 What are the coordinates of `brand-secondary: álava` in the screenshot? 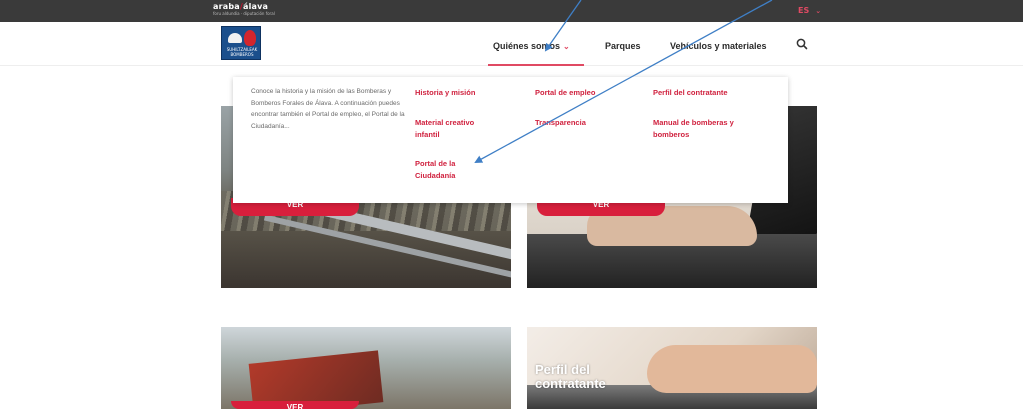 It's located at (256, 6).